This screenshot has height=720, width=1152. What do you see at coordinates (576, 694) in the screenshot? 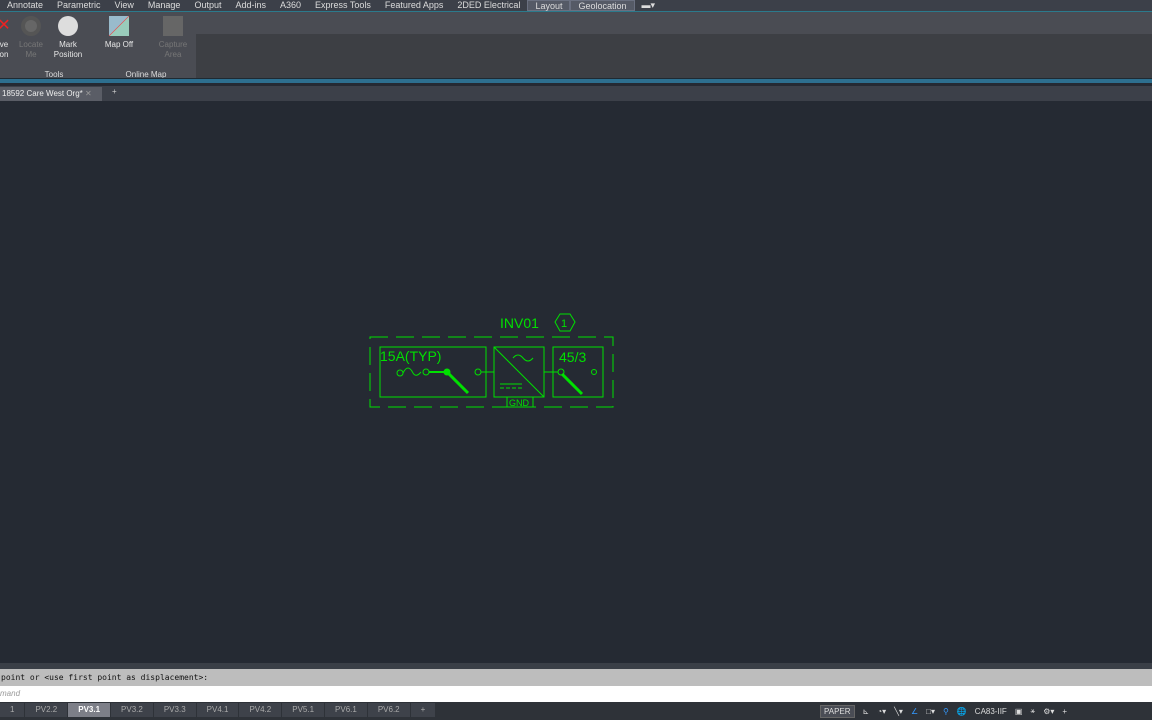
I see `command-input: mand` at bounding box center [576, 694].